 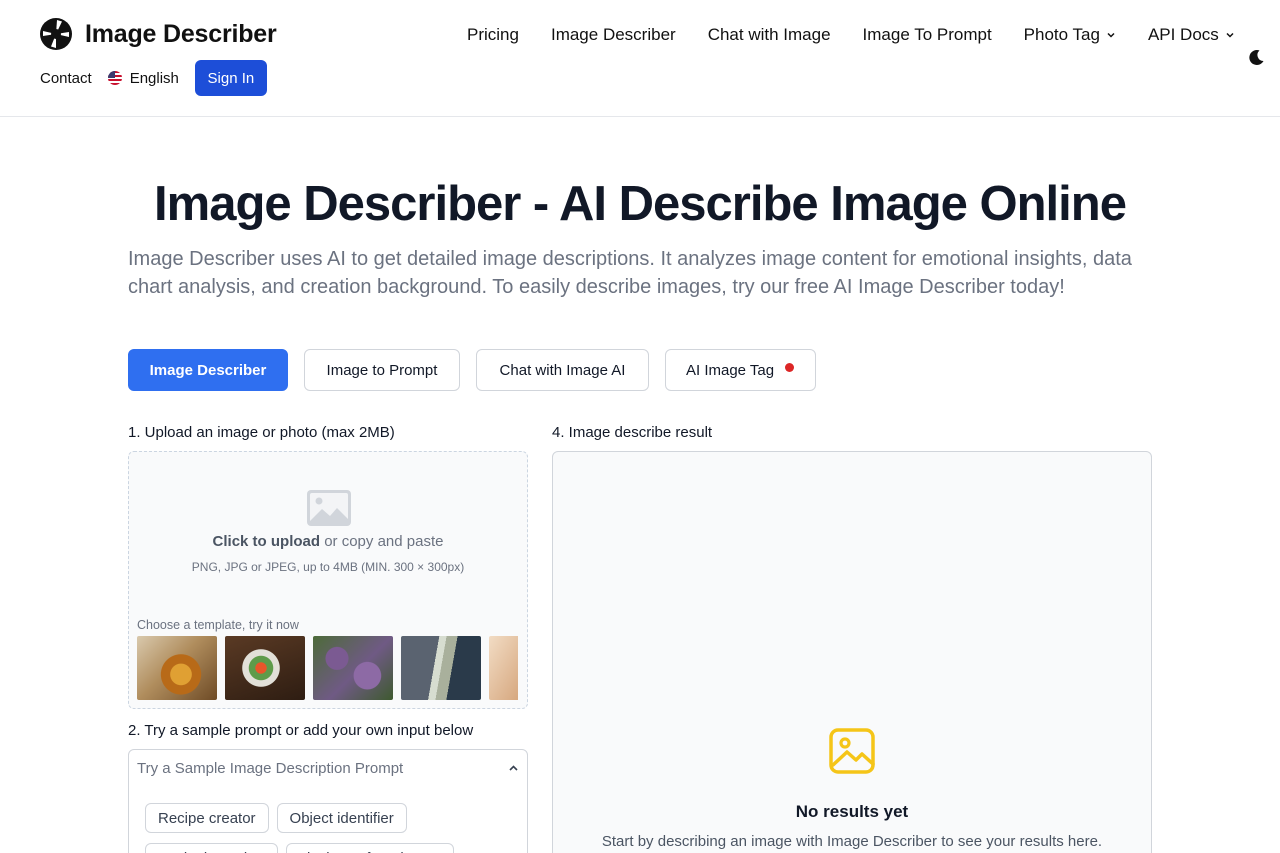 I want to click on language-label: English, so click(x=154, y=78).